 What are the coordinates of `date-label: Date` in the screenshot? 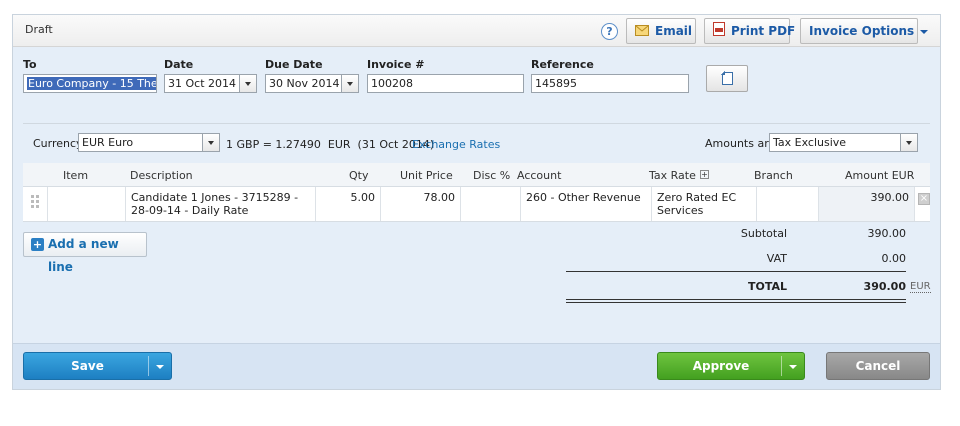 It's located at (179, 64).